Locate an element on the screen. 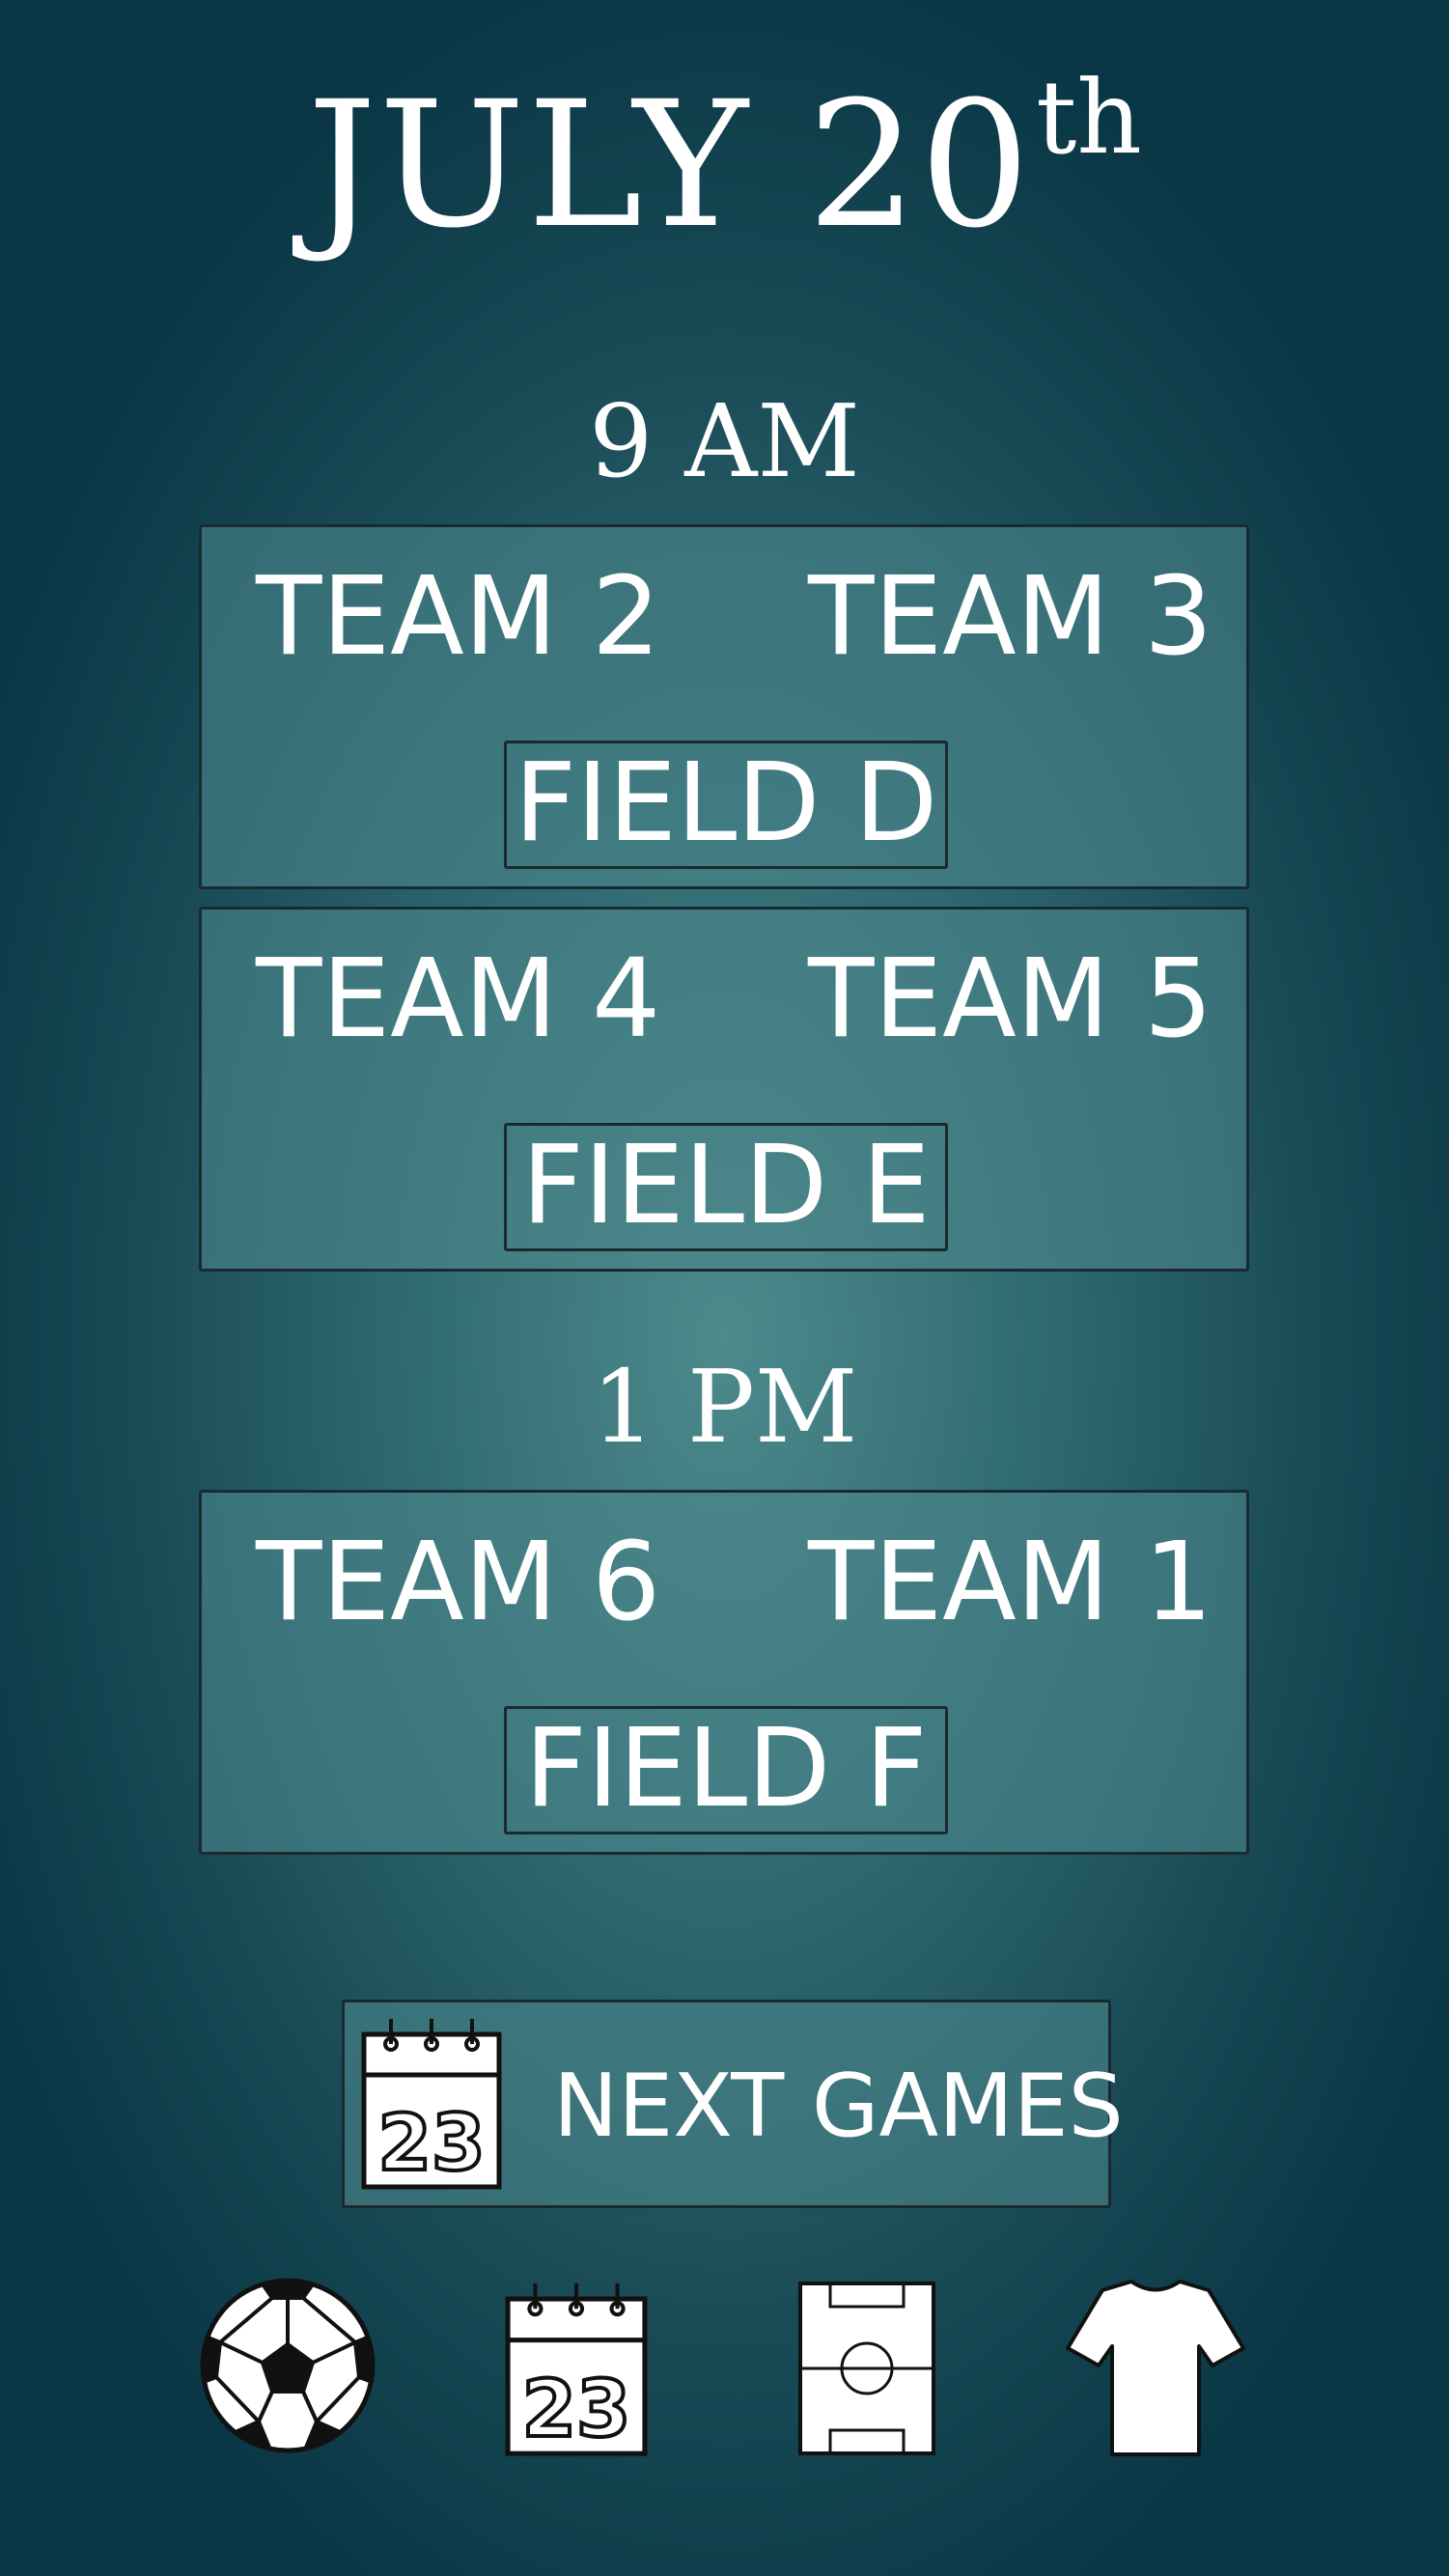  page-title: JULY 20th is located at coordinates (724, 160).